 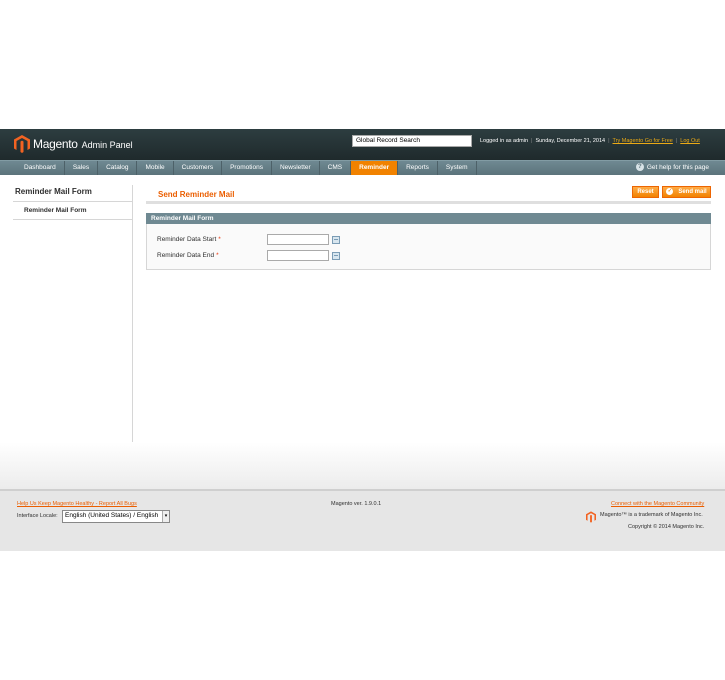 I want to click on footer-fade, so click(x=362, y=465).